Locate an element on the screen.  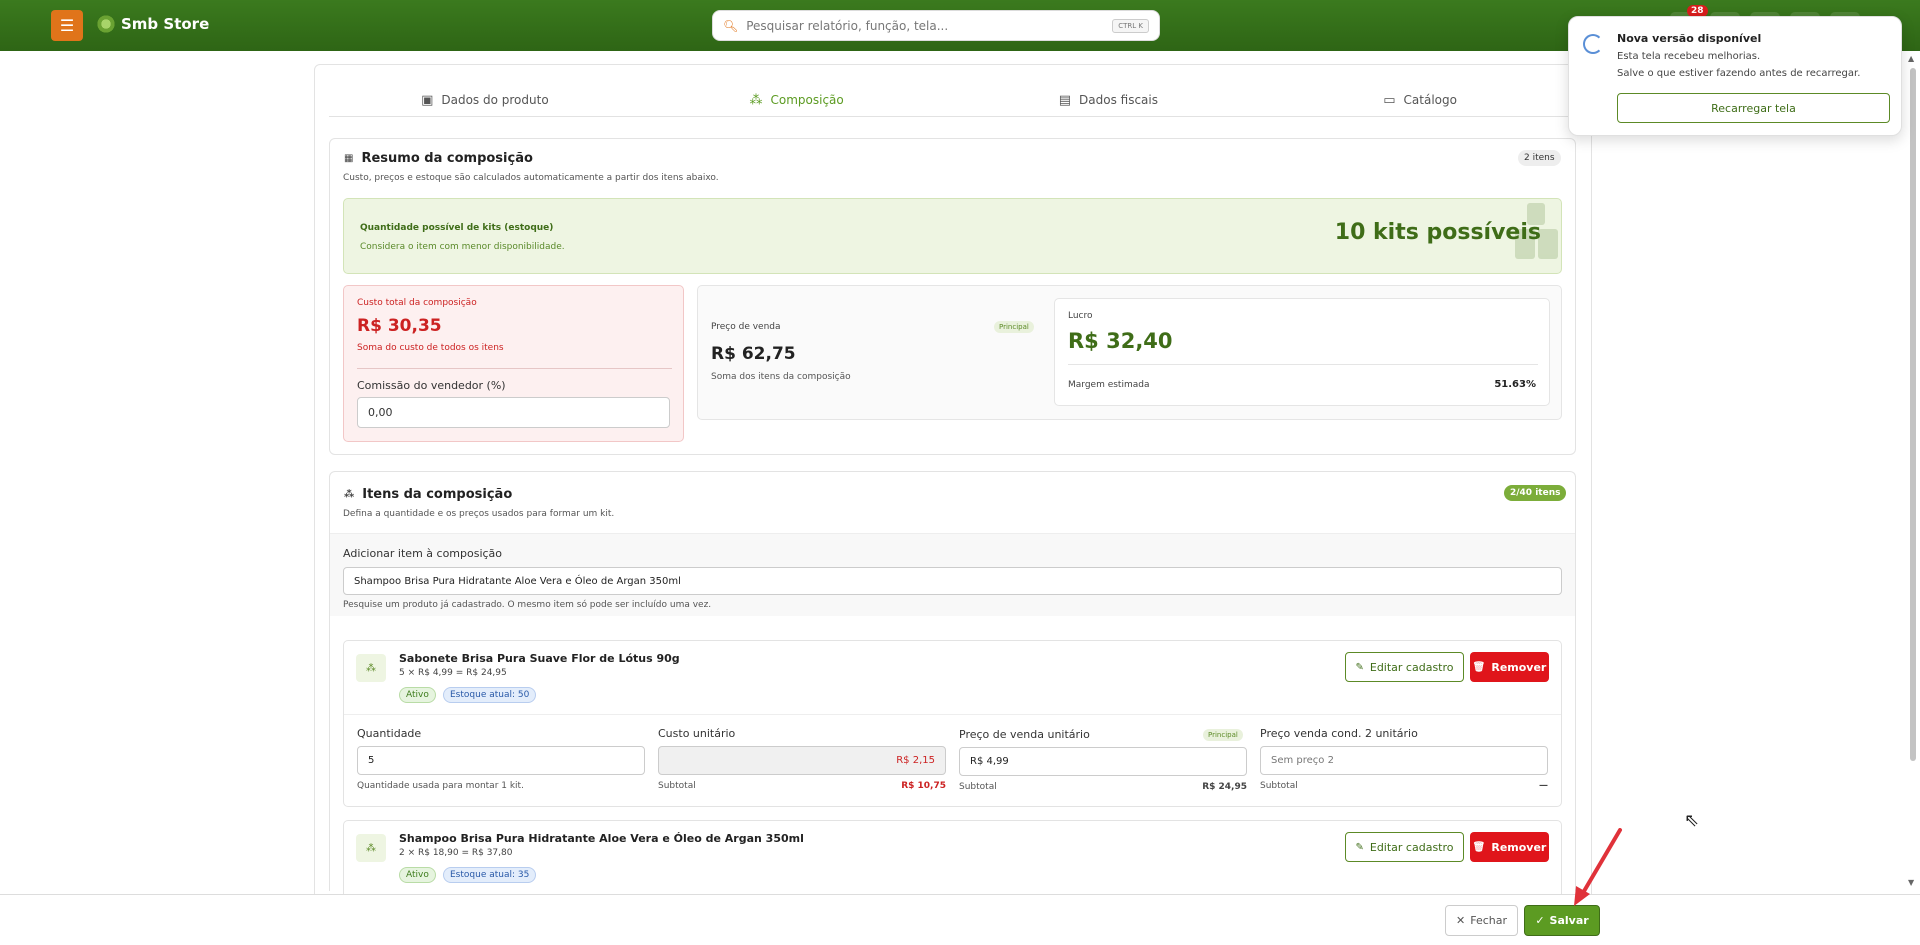
margin-value: 51.63% is located at coordinates (1515, 384).